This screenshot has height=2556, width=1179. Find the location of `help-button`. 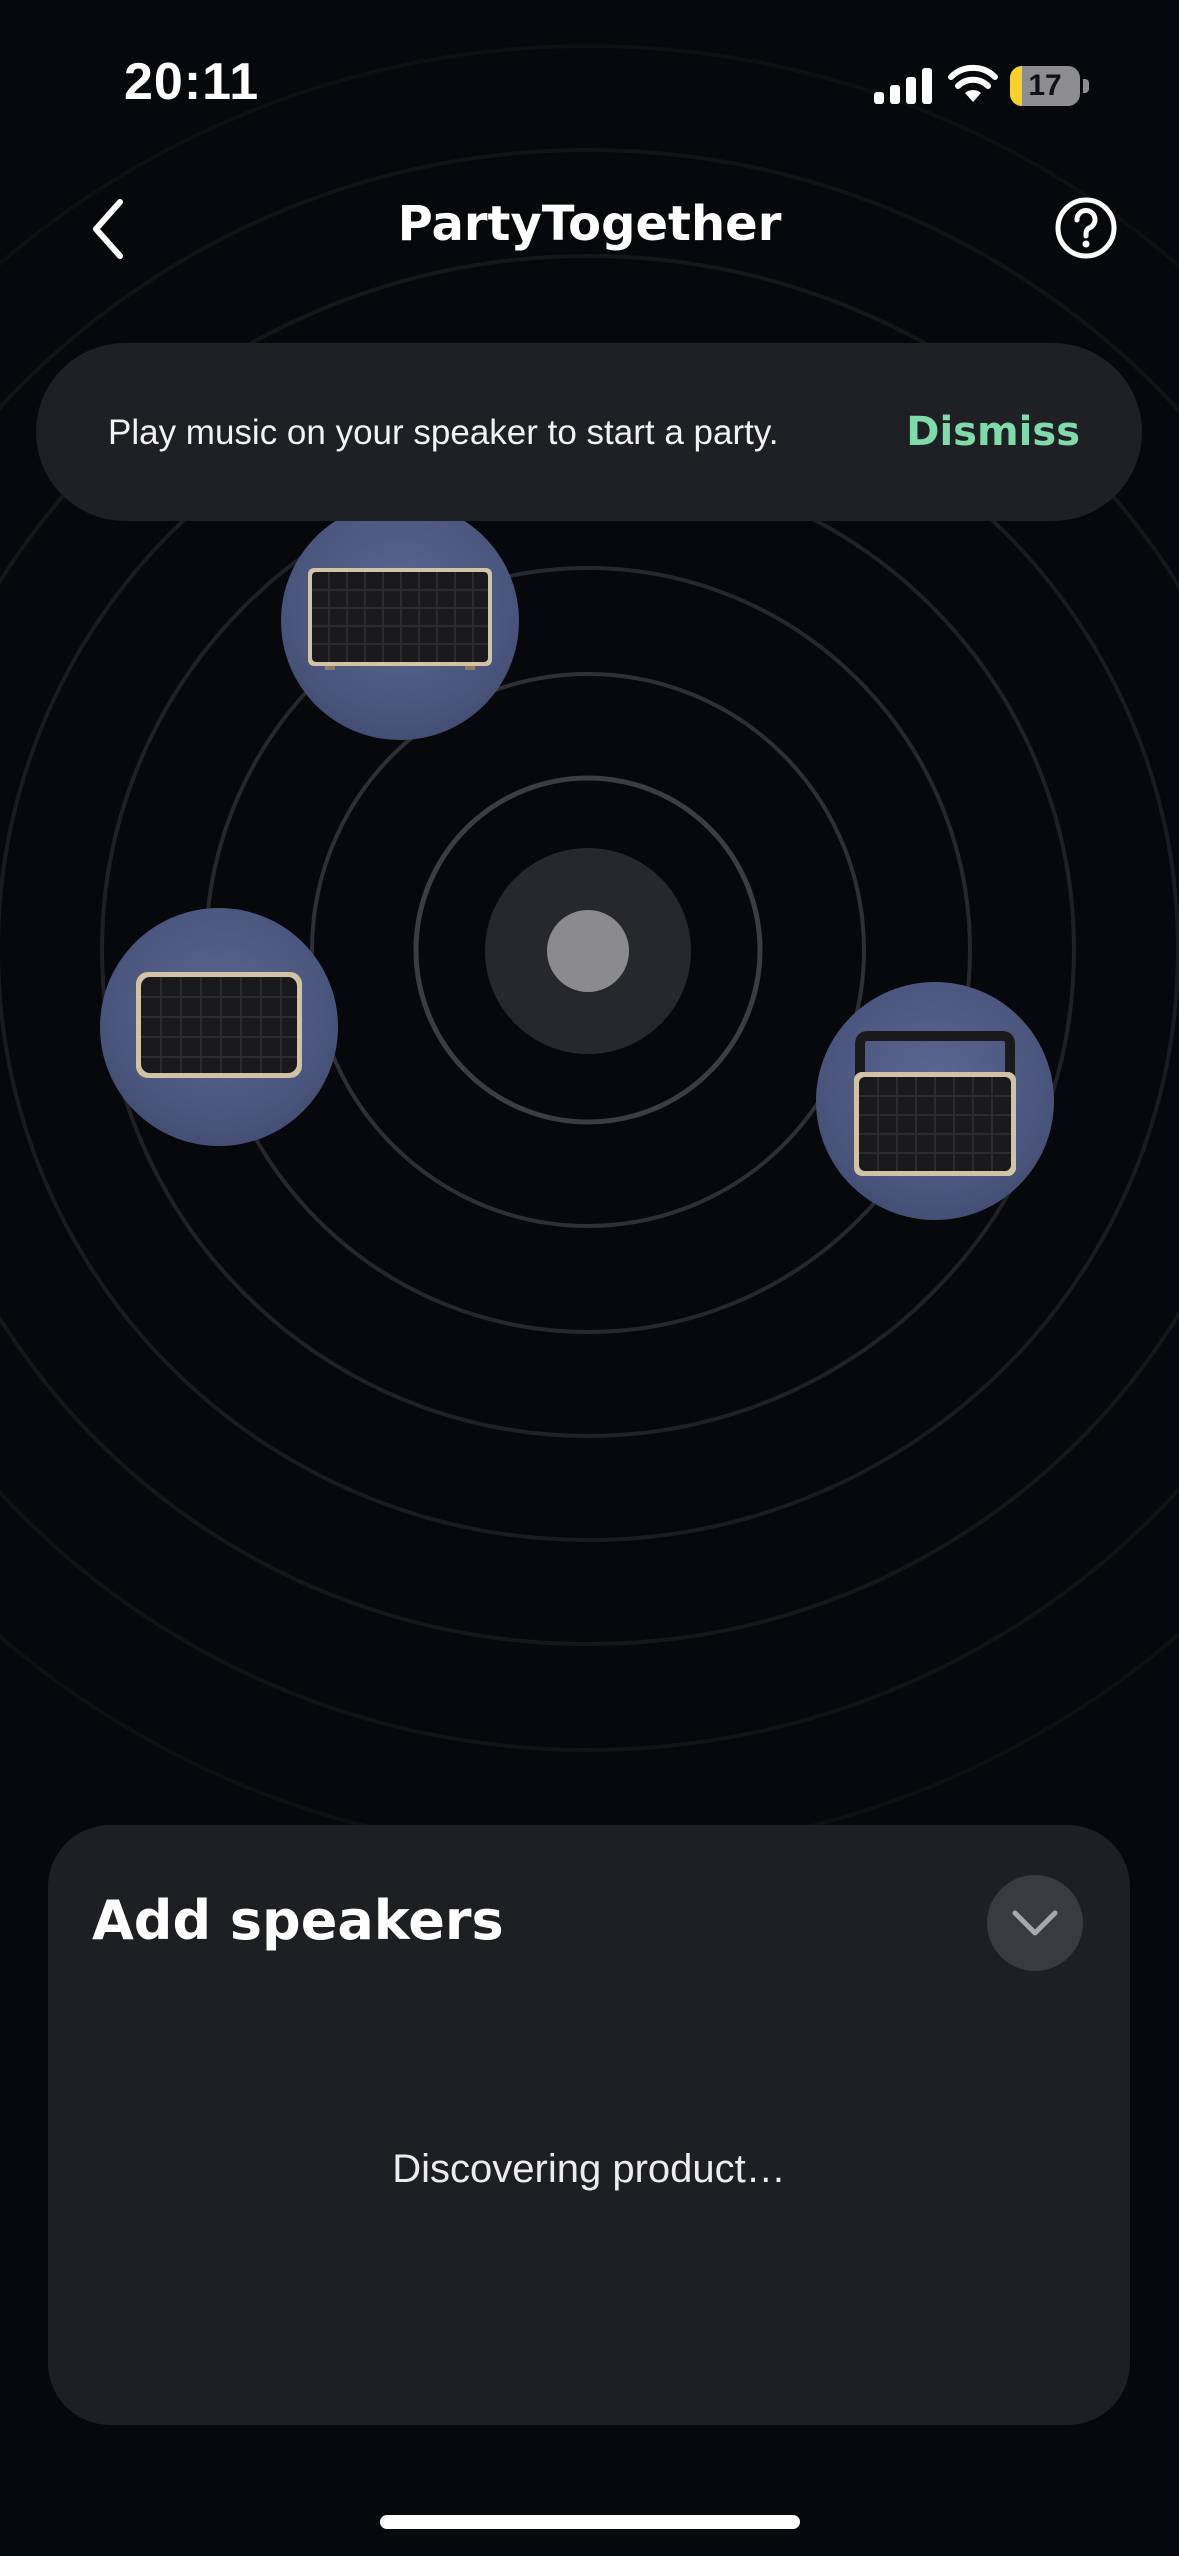

help-button is located at coordinates (1086, 228).